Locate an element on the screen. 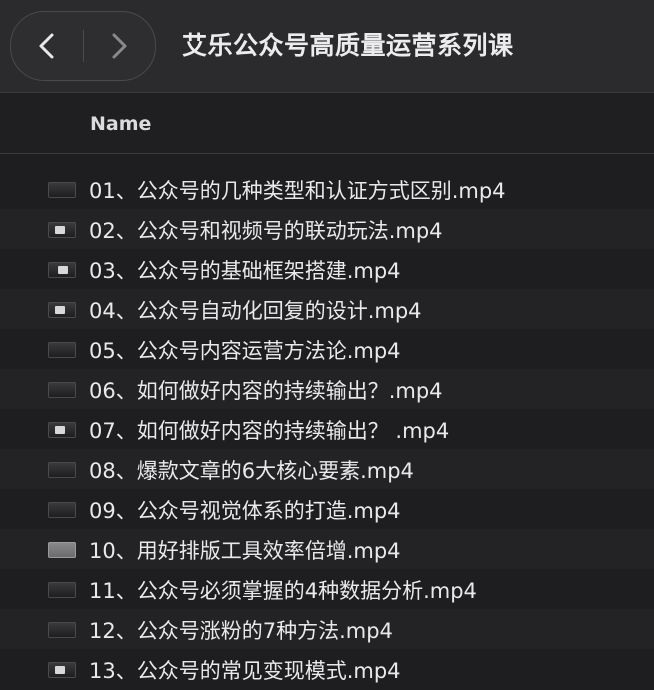 This screenshot has height=690, width=654. chevron-left-icon is located at coordinates (46, 46).